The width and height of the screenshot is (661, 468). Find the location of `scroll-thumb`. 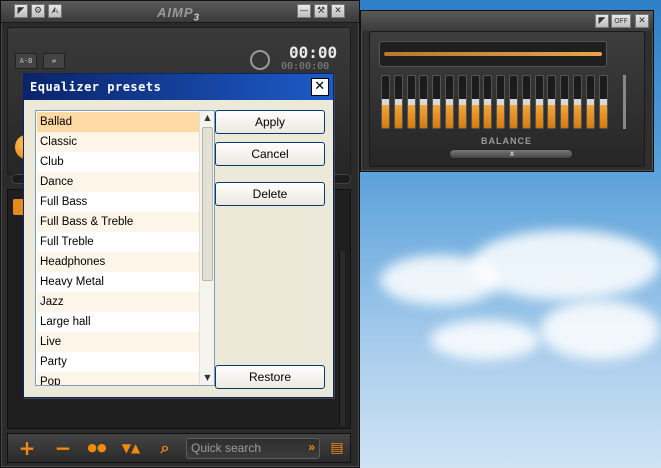

scroll-thumb is located at coordinates (207, 204).